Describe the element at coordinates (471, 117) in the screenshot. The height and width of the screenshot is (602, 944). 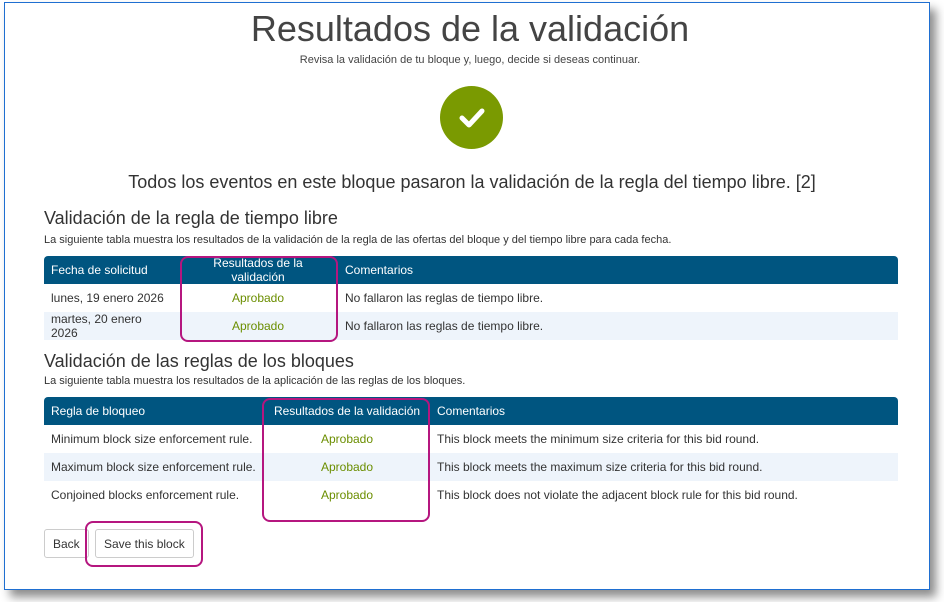
I see `success-check-icon` at that location.